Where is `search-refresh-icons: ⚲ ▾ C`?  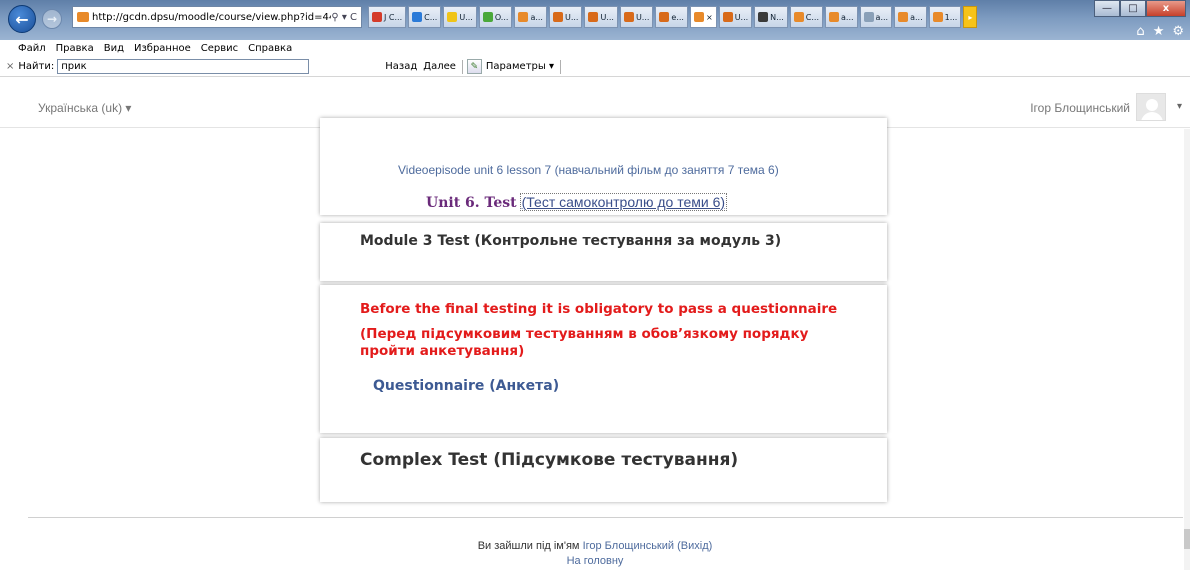 search-refresh-icons: ⚲ ▾ C is located at coordinates (346, 17).